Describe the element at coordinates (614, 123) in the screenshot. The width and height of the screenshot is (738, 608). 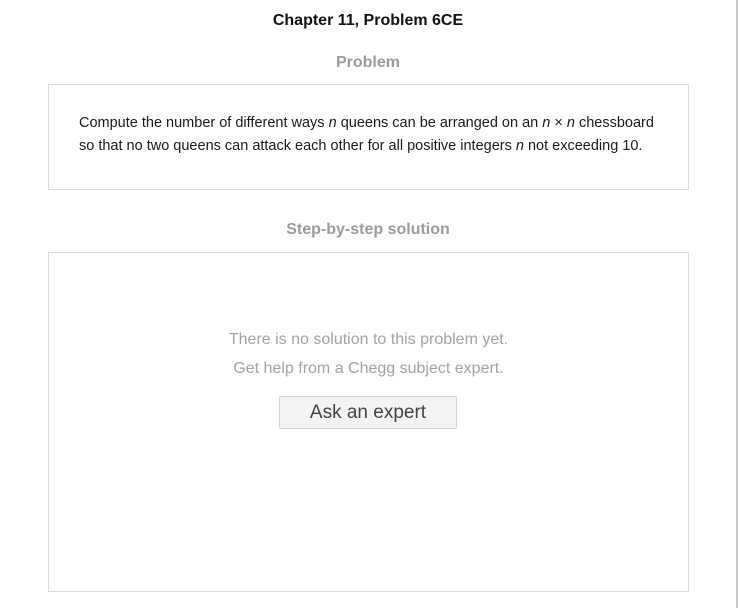
I see `problem-text-segment: chessboard` at that location.